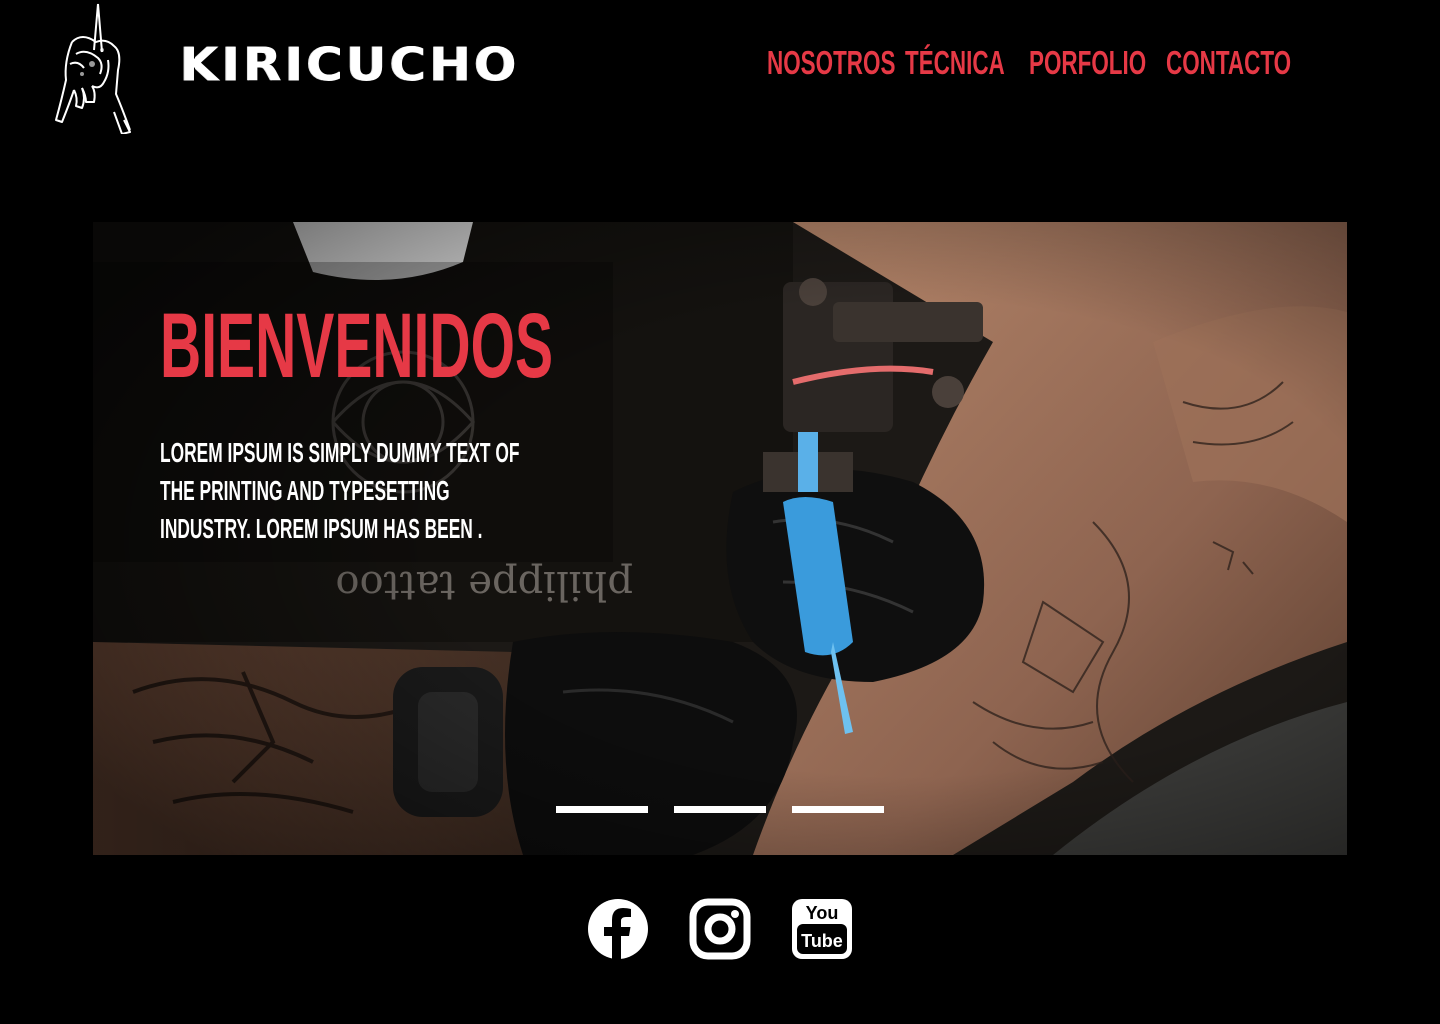  What do you see at coordinates (350, 65) in the screenshot?
I see `brand-wordmark: KIRICUCHO` at bounding box center [350, 65].